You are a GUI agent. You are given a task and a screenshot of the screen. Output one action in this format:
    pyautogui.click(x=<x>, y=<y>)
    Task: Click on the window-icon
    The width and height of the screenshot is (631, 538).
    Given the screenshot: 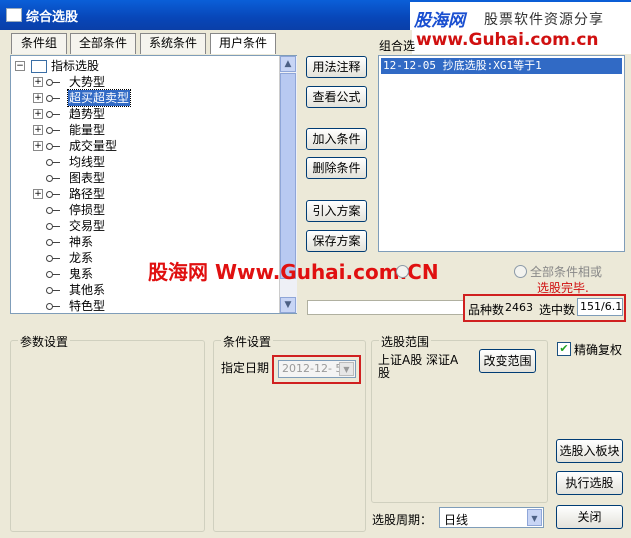 What is the action you would take?
    pyautogui.click(x=14, y=15)
    